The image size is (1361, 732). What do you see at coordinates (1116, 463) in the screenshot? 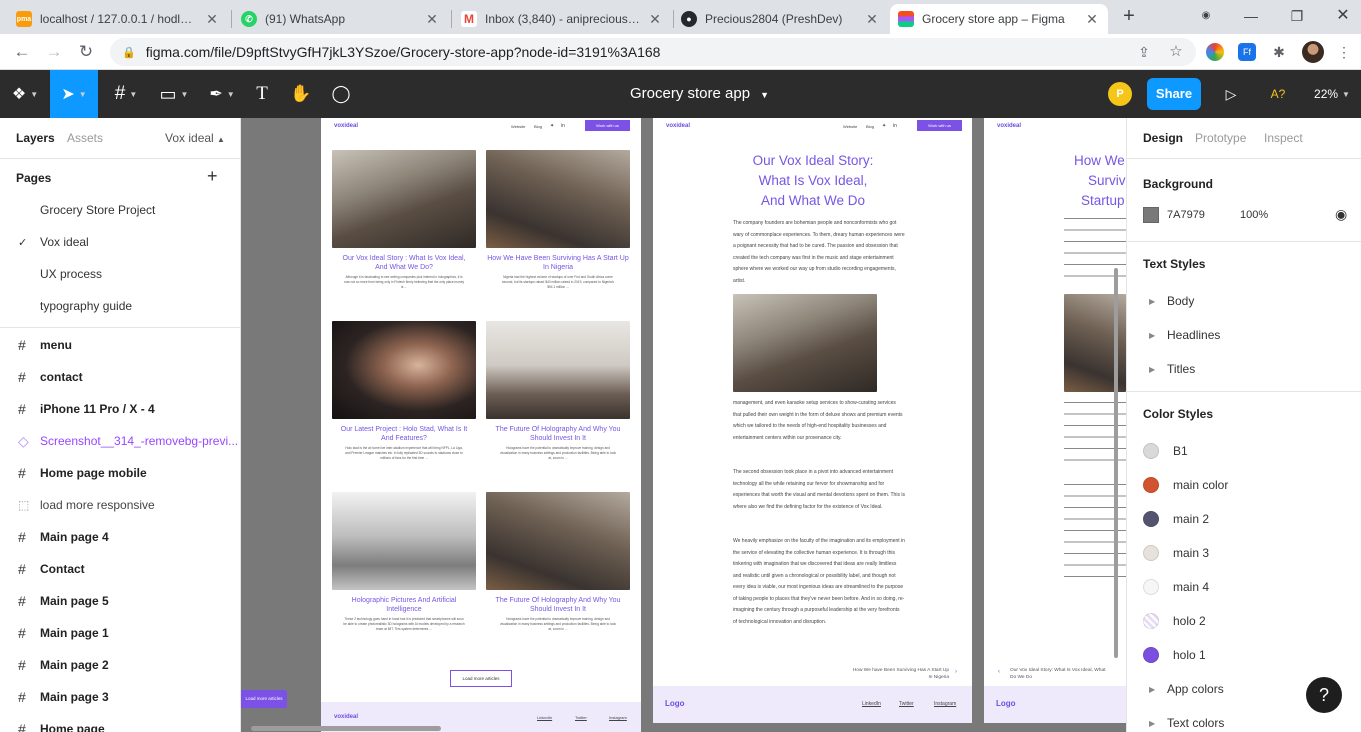
I see `vertical-scrollbar` at bounding box center [1116, 463].